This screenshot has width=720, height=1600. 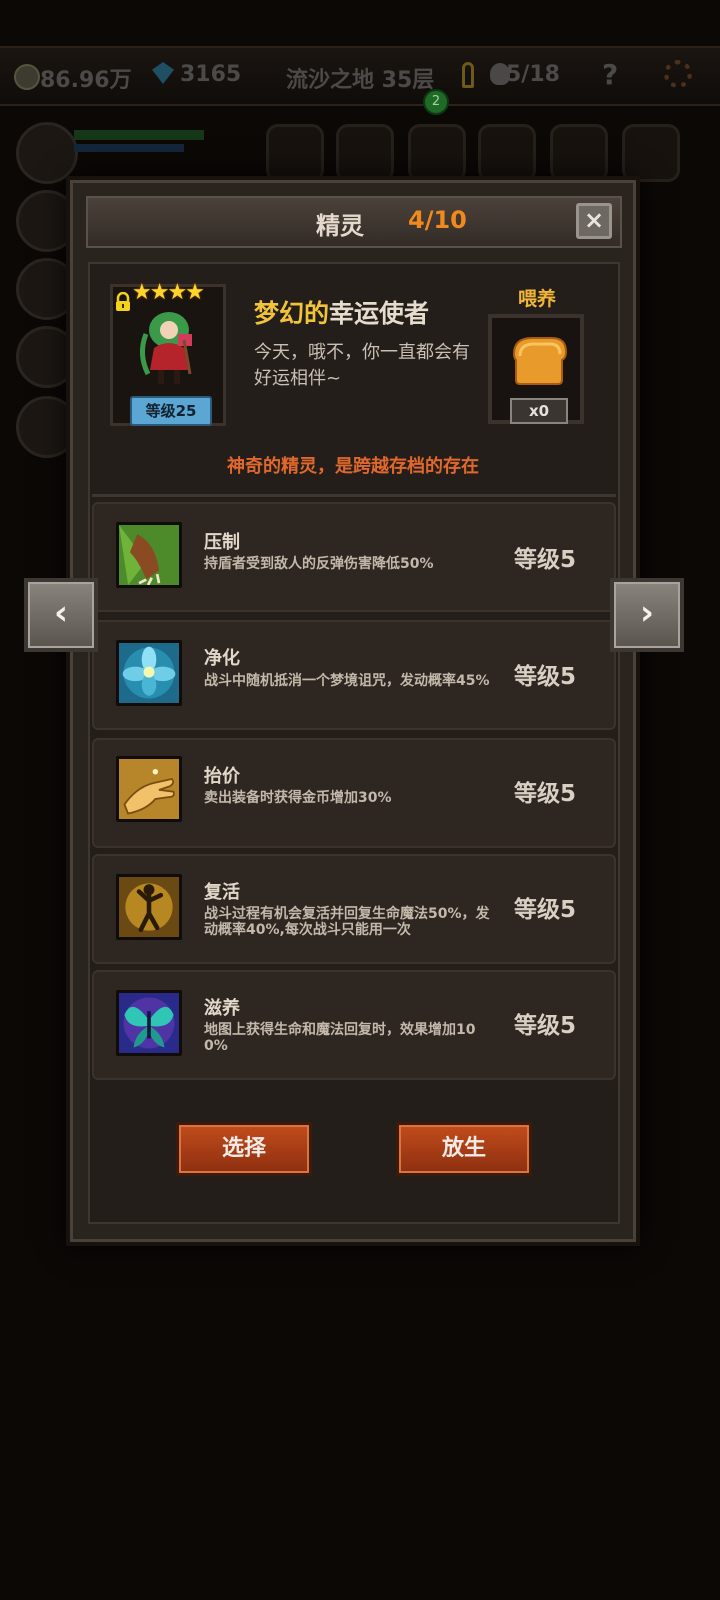 What do you see at coordinates (340, 1038) in the screenshot?
I see `skill-description: 地图上获得生命和魔法回复时，效果增加100%` at bounding box center [340, 1038].